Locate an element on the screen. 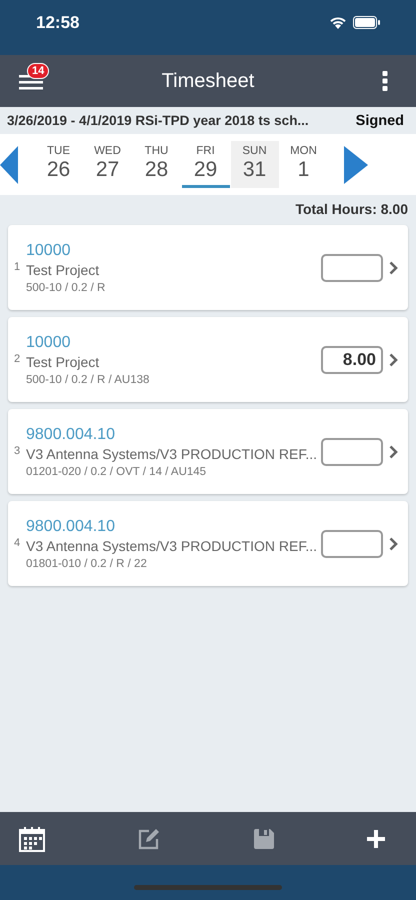  day-tab: SUN 31 is located at coordinates (254, 164).